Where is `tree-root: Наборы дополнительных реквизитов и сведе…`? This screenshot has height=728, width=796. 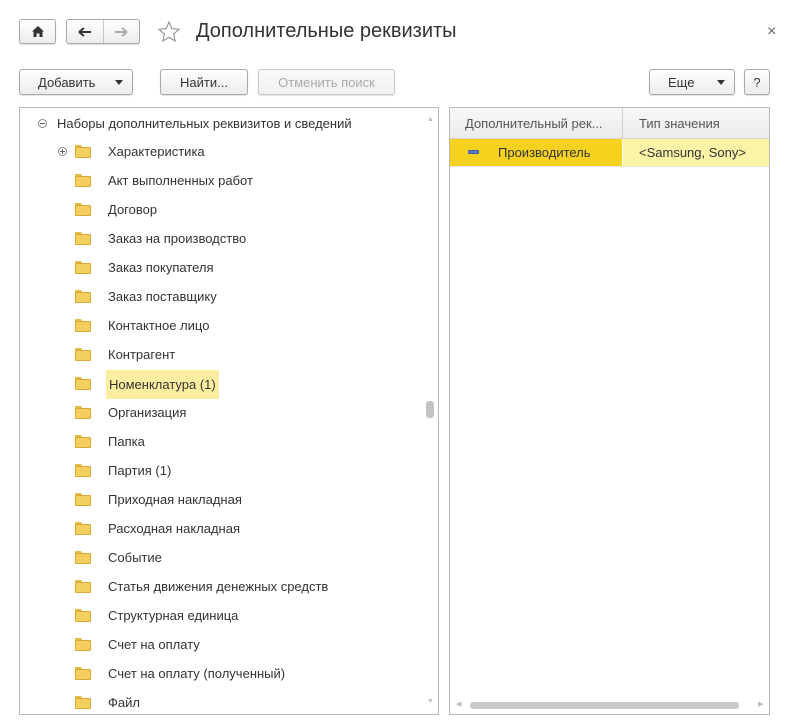
tree-root: Наборы дополнительных реквизитов и сведе… is located at coordinates (195, 123).